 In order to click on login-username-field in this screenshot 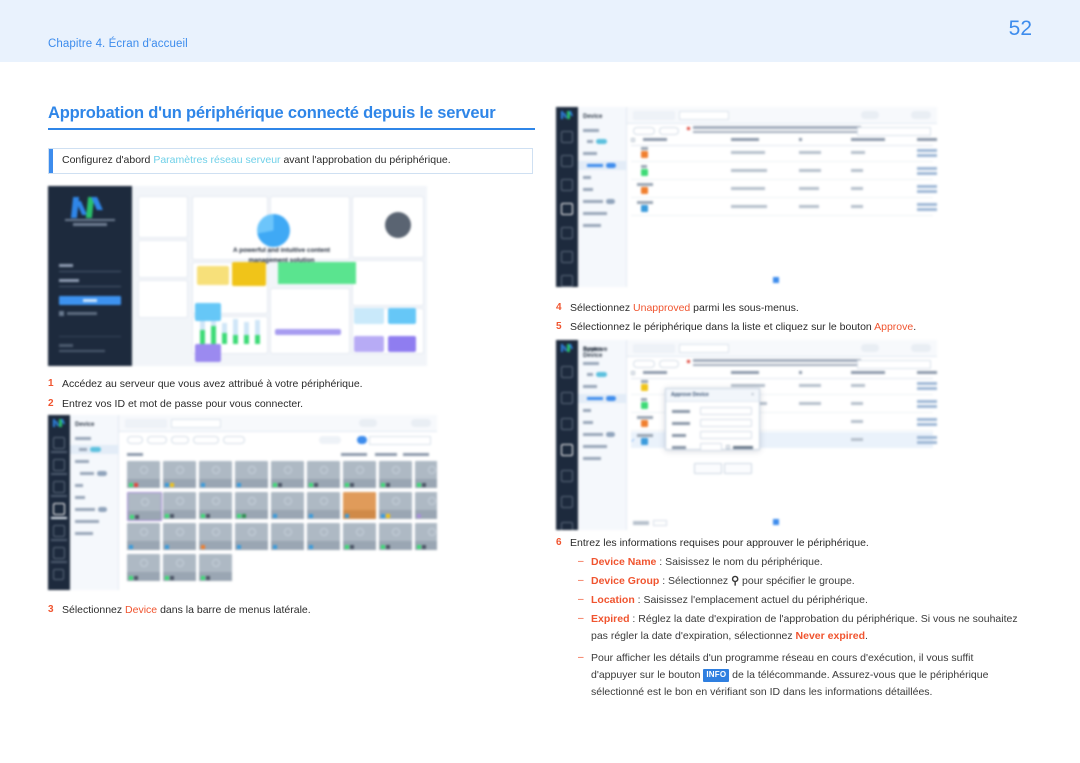, I will do `click(90, 268)`.